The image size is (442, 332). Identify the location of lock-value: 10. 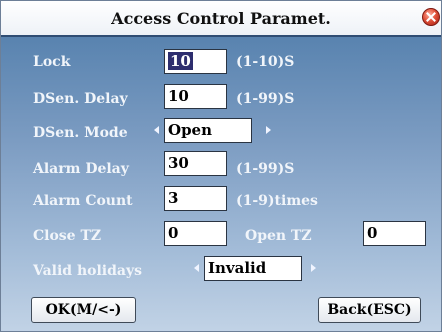
(180, 61).